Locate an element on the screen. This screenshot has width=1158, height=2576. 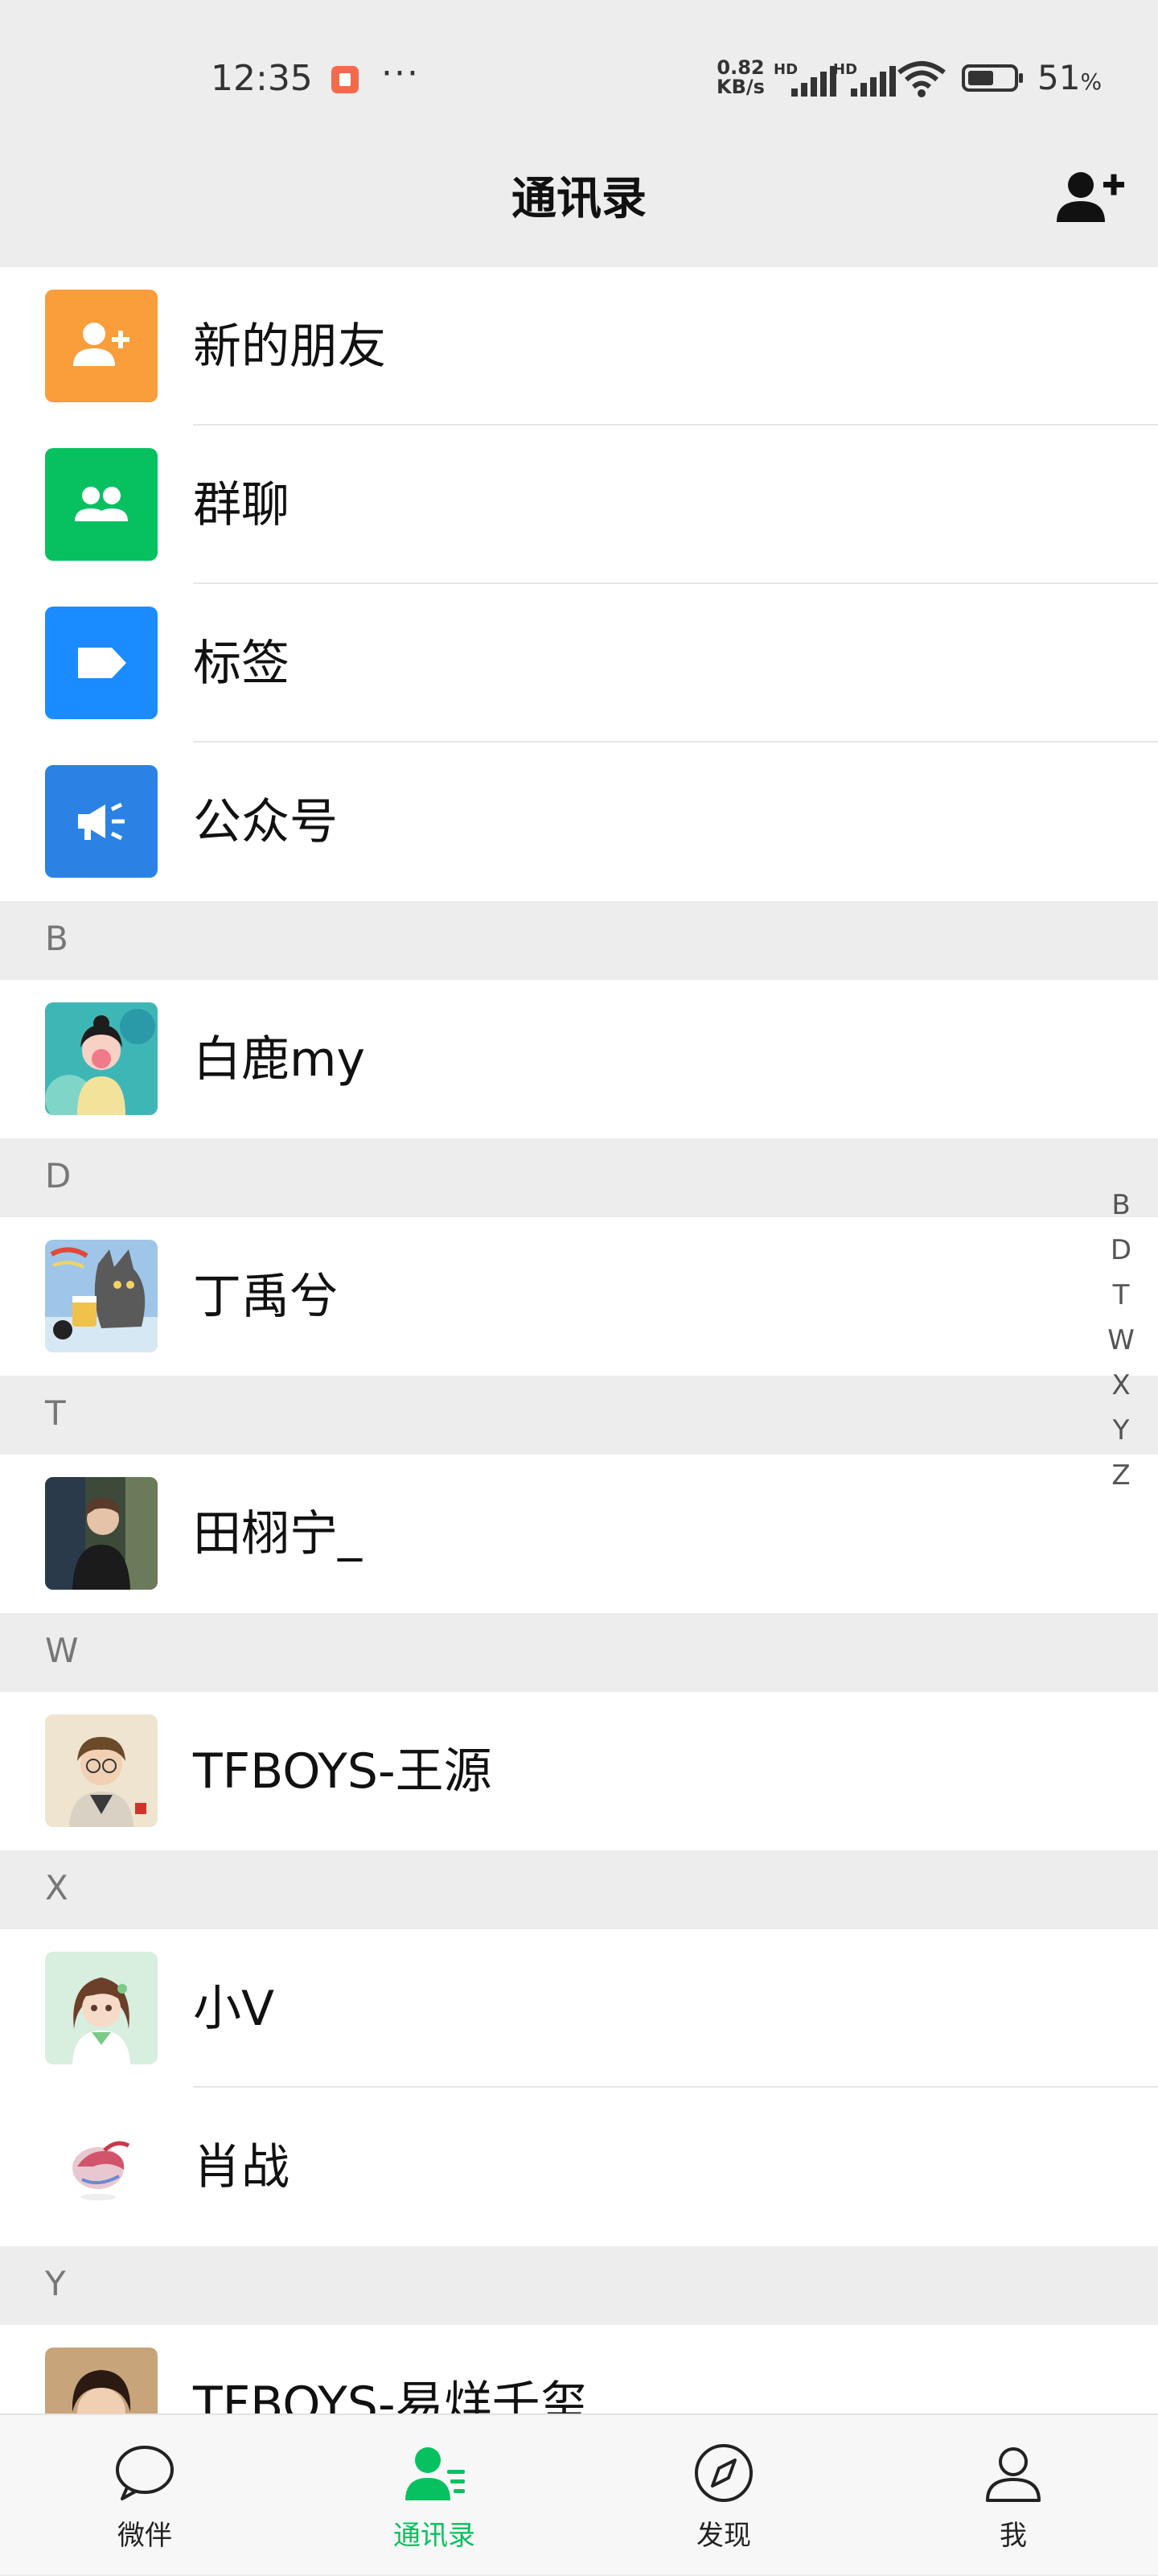
status-time: 12:35 is located at coordinates (262, 78).